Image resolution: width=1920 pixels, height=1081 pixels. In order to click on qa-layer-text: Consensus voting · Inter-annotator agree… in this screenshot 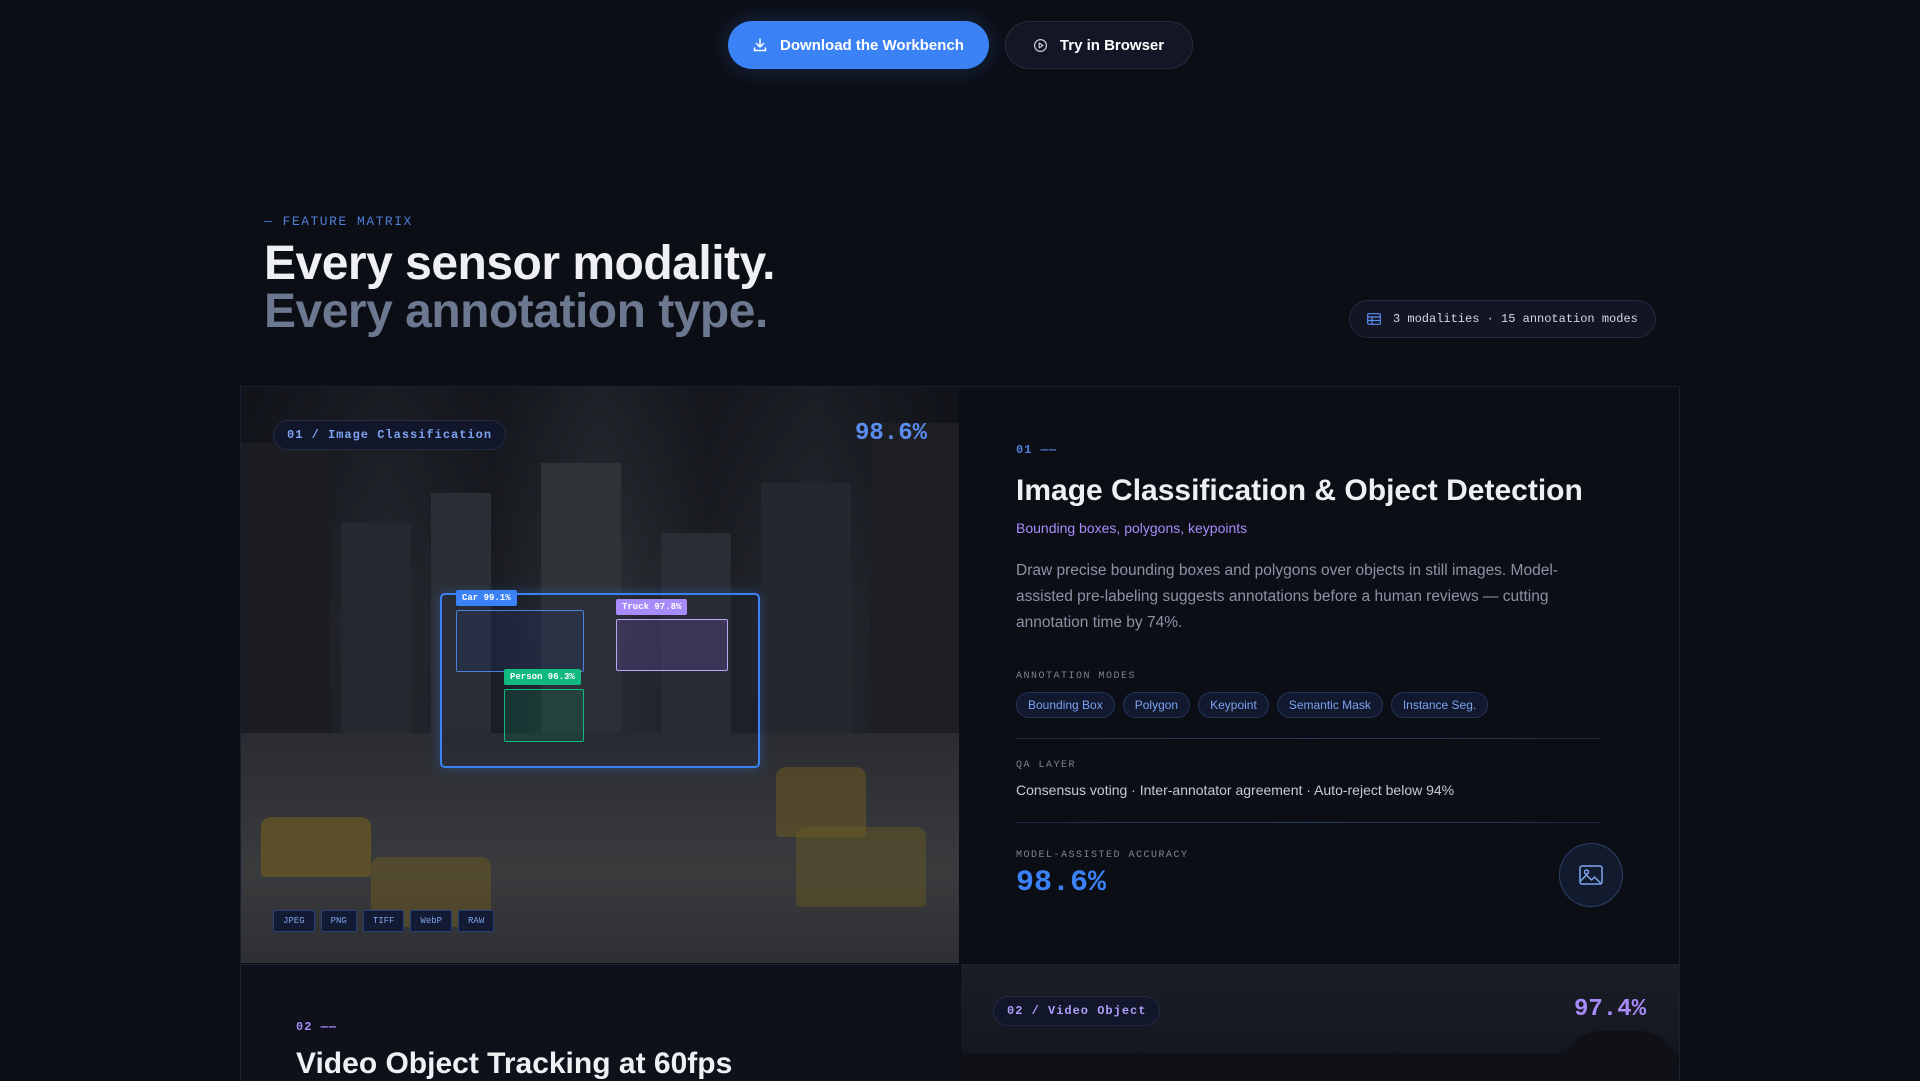, I will do `click(1235, 790)`.